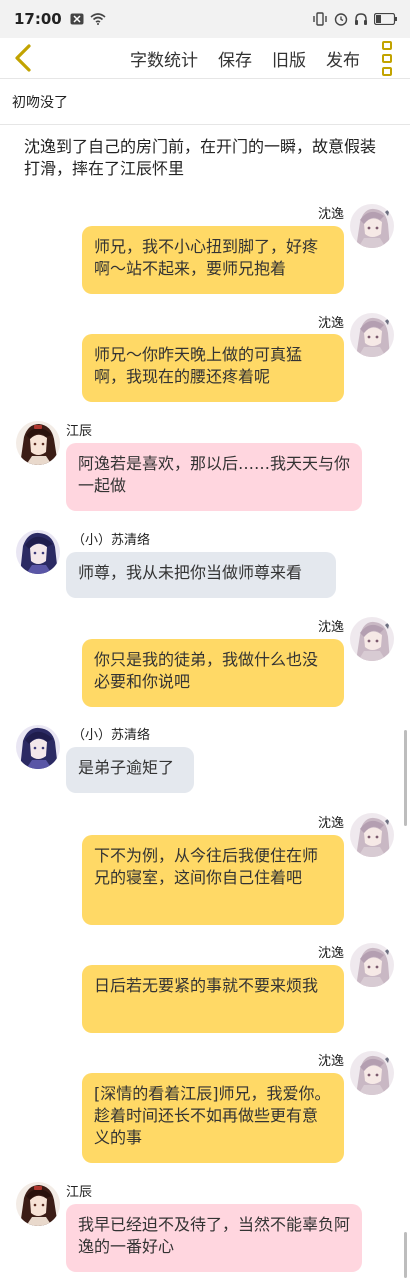  What do you see at coordinates (320, 19) in the screenshot?
I see `vibrate-icon` at bounding box center [320, 19].